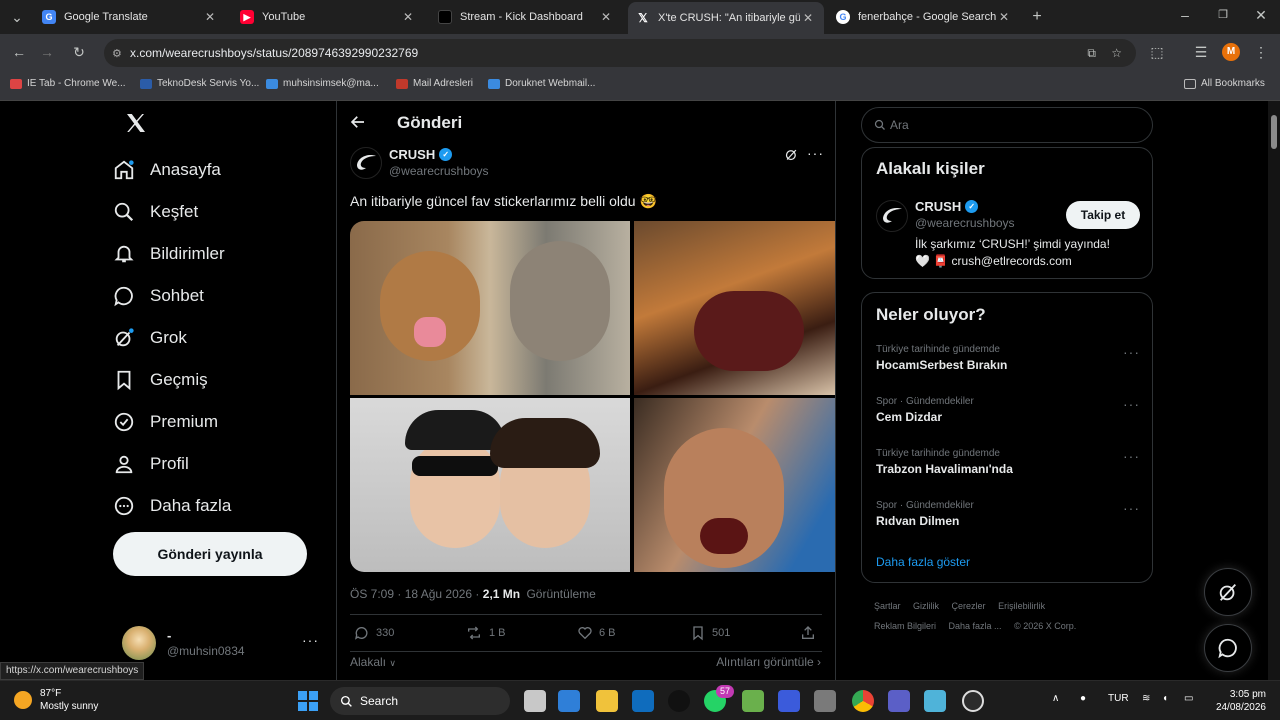 The width and height of the screenshot is (1280, 720). I want to click on task-view-icon, so click(535, 701).